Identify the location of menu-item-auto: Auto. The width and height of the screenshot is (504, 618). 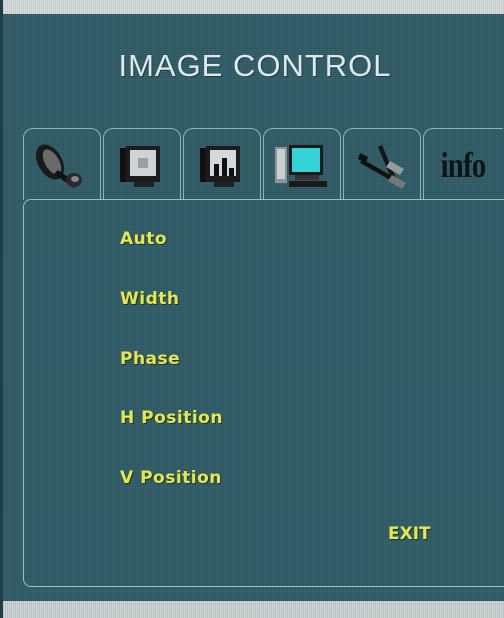
(143, 239).